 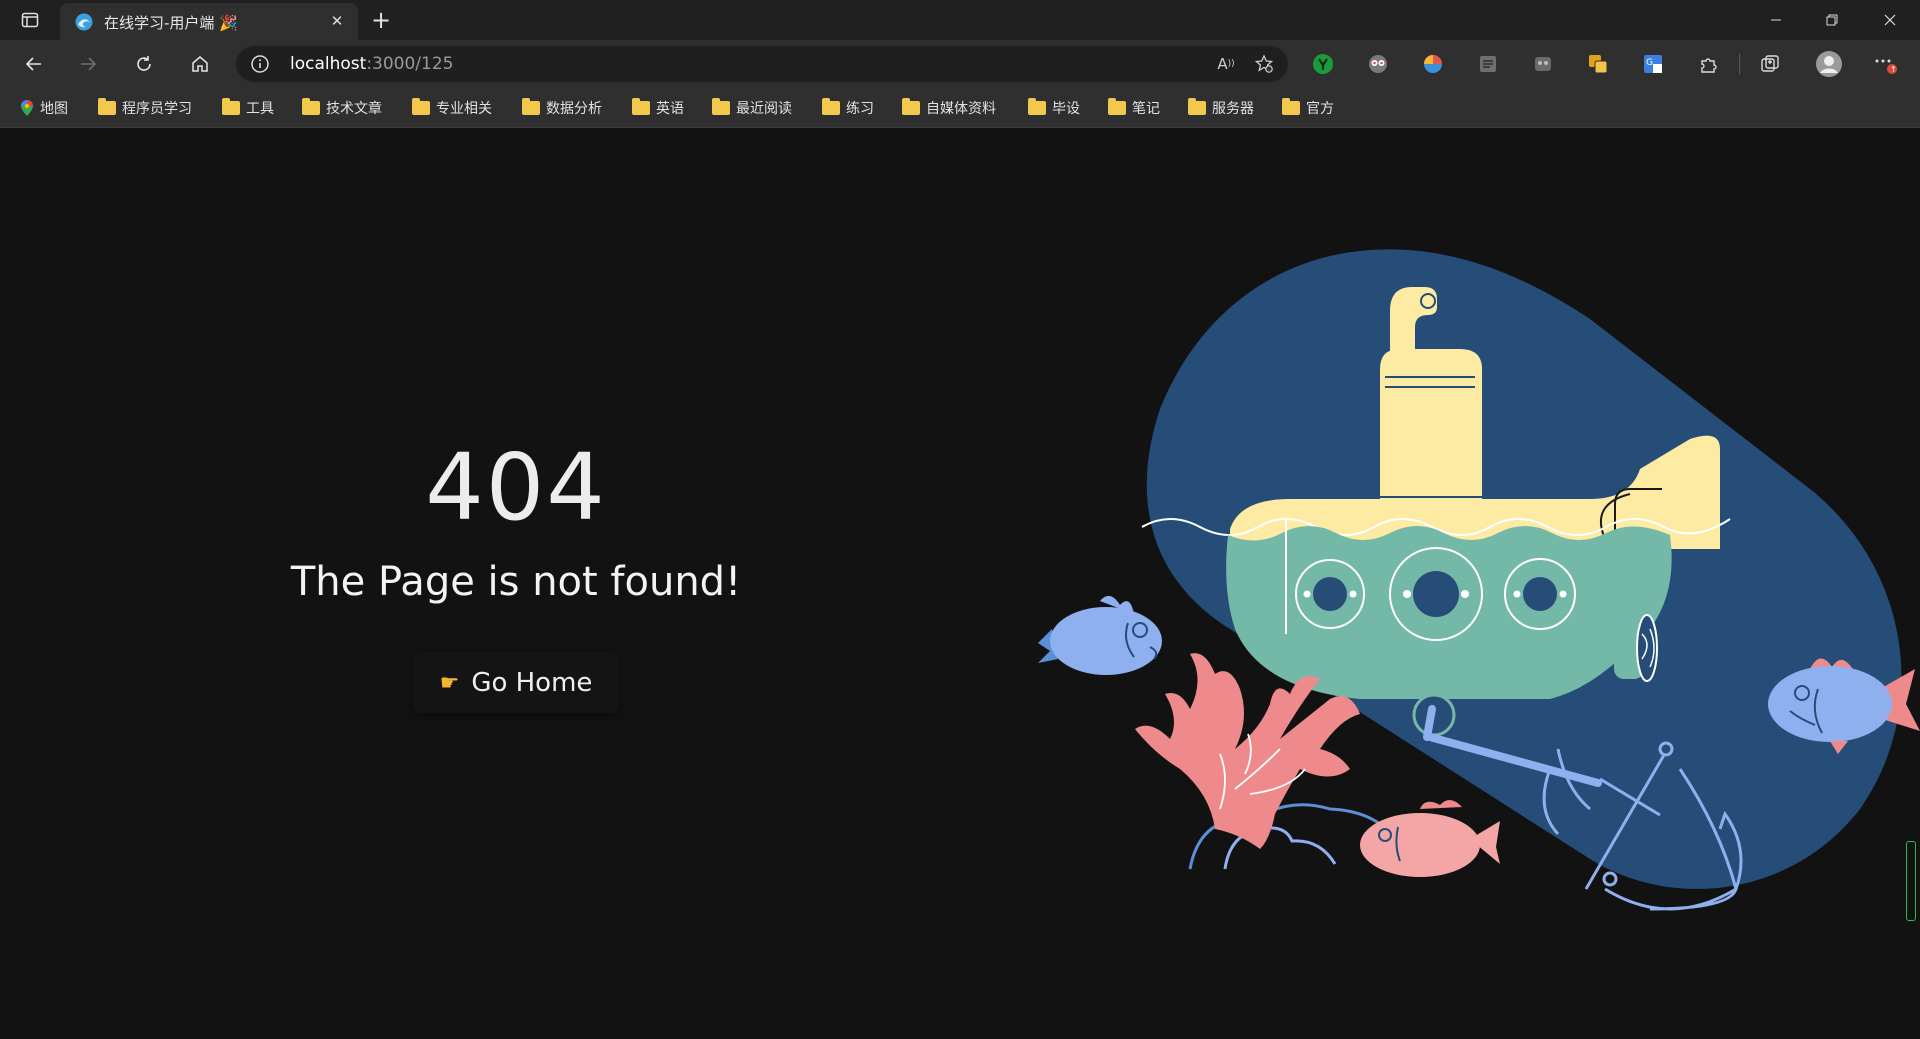 What do you see at coordinates (574, 109) in the screenshot?
I see `bookmark-label: 数据分析` at bounding box center [574, 109].